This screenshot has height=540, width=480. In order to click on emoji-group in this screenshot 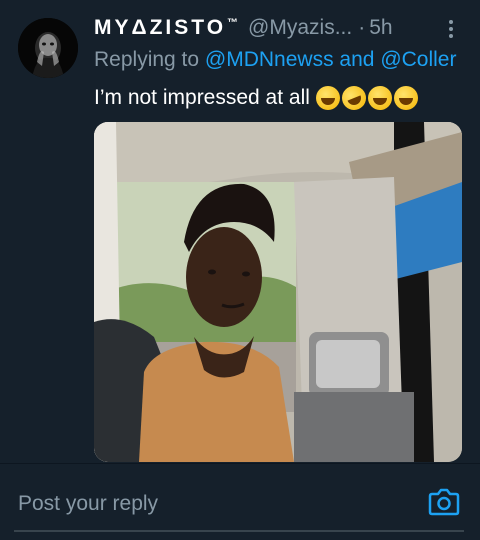, I will do `click(366, 98)`.